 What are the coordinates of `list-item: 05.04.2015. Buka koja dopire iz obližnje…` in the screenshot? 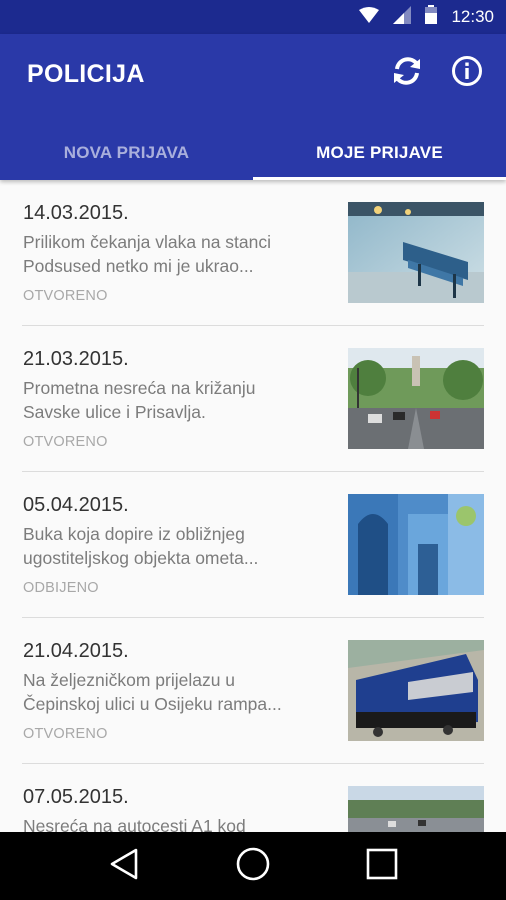 It's located at (253, 545).